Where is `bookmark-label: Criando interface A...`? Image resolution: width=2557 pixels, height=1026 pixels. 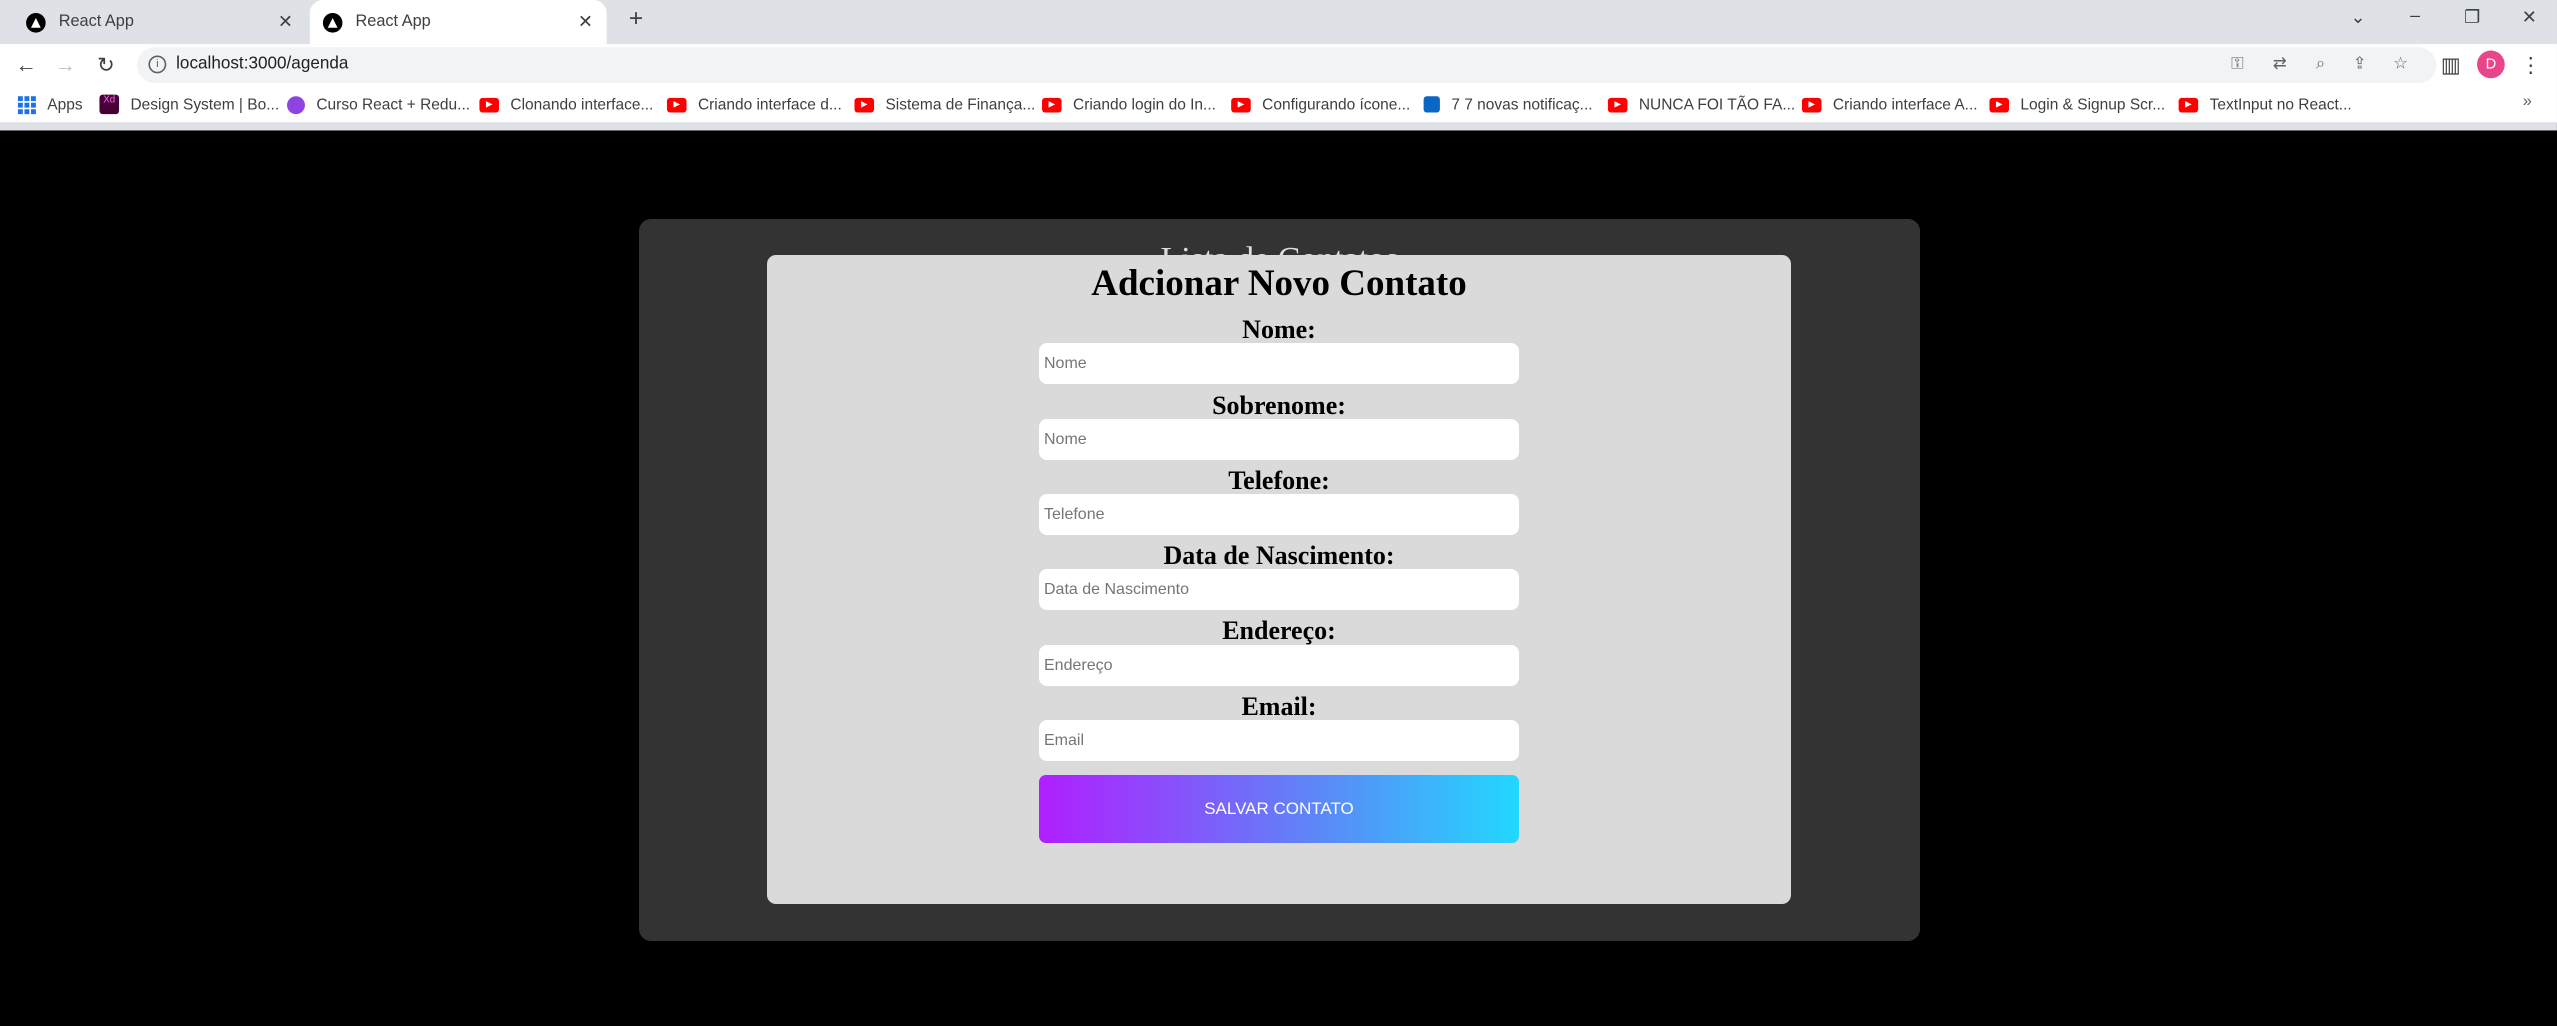
bookmark-label: Criando interface A... is located at coordinates (1905, 104).